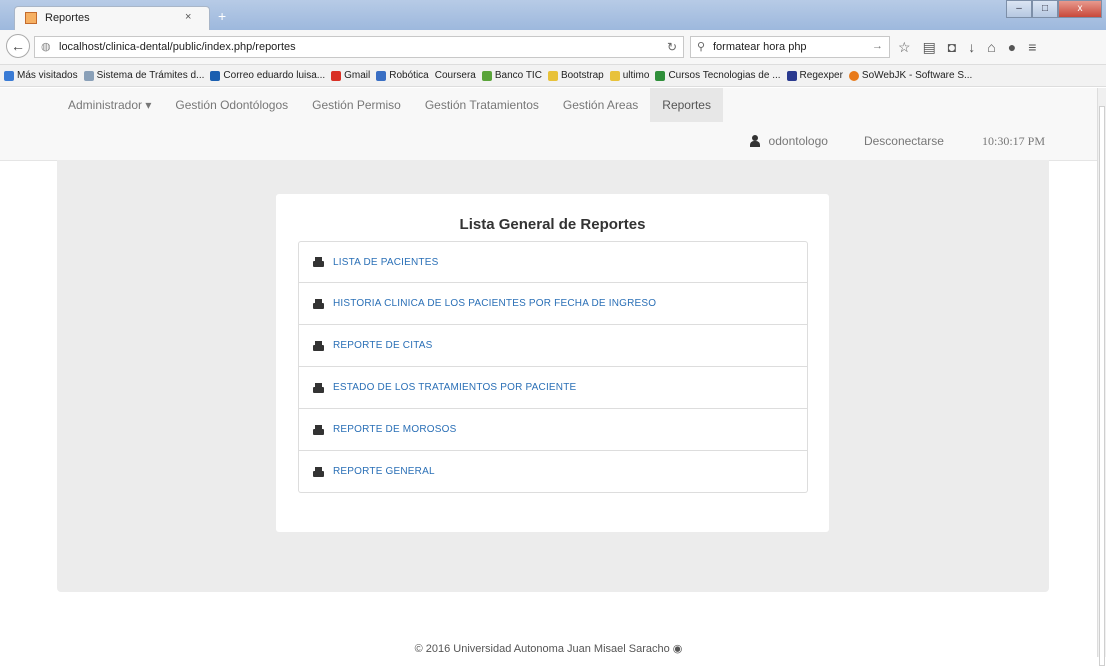 This screenshot has height=666, width=1106. What do you see at coordinates (672, 47) in the screenshot?
I see `reload-icon: ↻` at bounding box center [672, 47].